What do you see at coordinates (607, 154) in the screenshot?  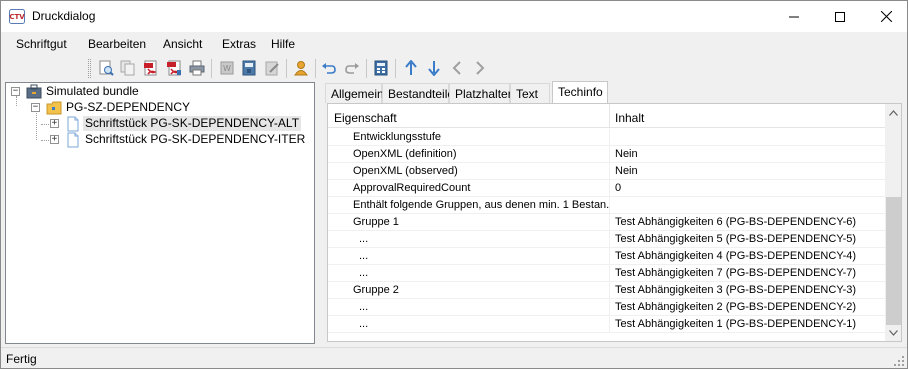 I see `grid-row: OpenXML (definition) Nein` at bounding box center [607, 154].